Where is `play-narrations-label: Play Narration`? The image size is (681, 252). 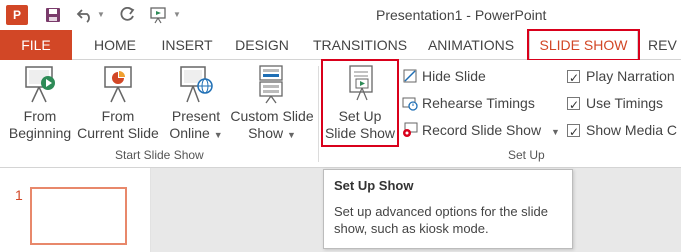
play-narrations-label: Play Narration is located at coordinates (630, 76).